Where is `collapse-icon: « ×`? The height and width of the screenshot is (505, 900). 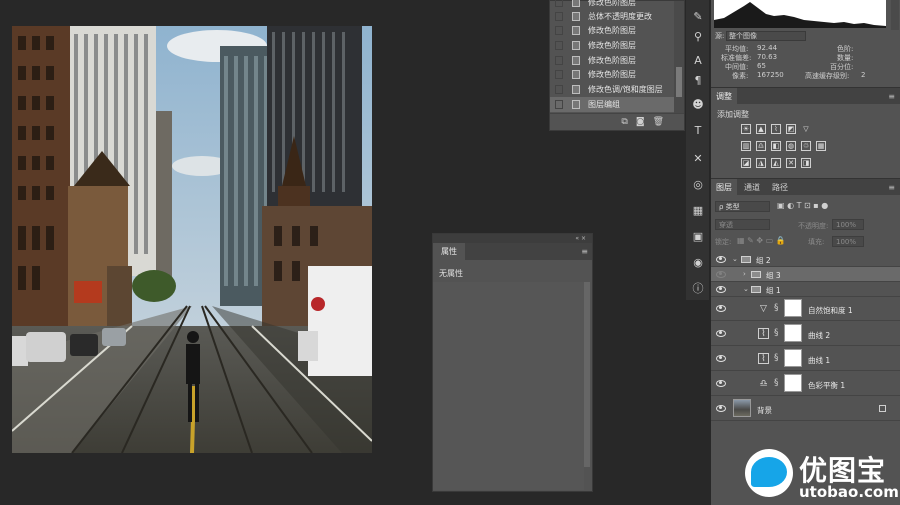
collapse-icon: « × is located at coordinates (580, 238).